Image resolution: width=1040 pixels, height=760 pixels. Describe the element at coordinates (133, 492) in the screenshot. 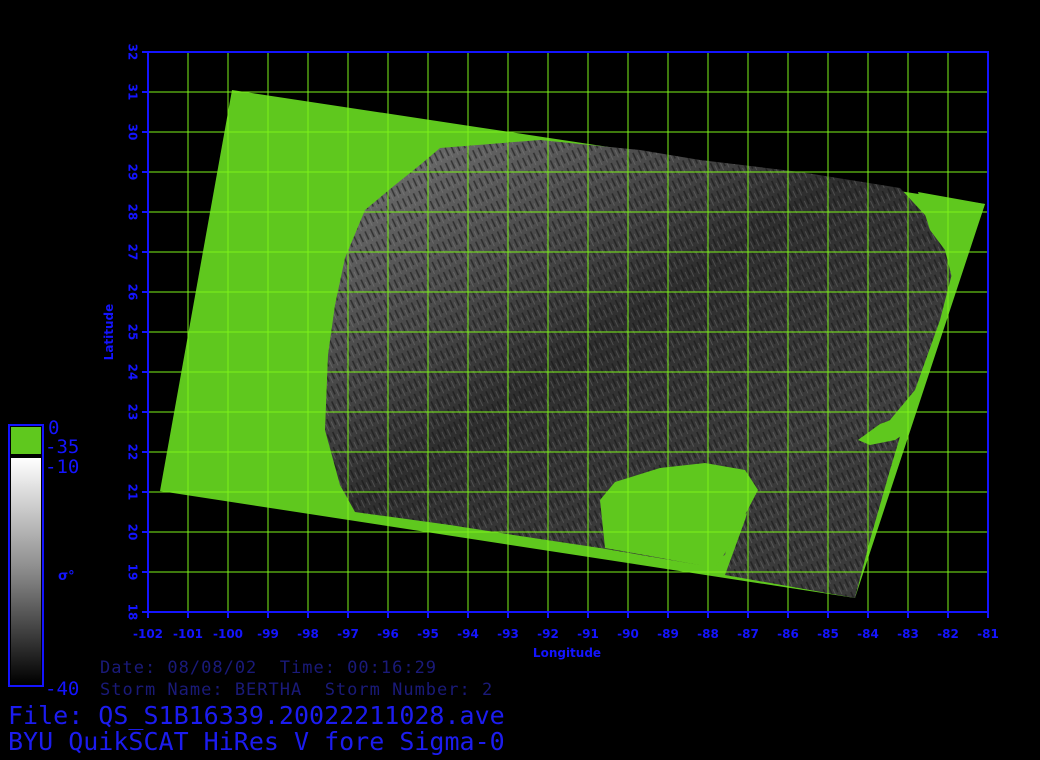

I see `y-tick-label: 21` at that location.